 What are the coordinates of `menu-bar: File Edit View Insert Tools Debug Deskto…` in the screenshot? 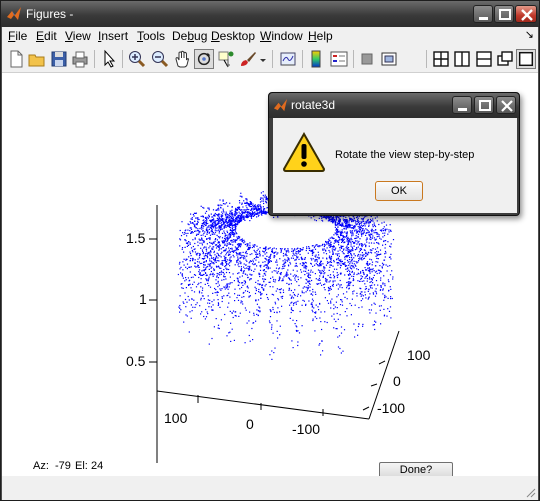 It's located at (270, 36).